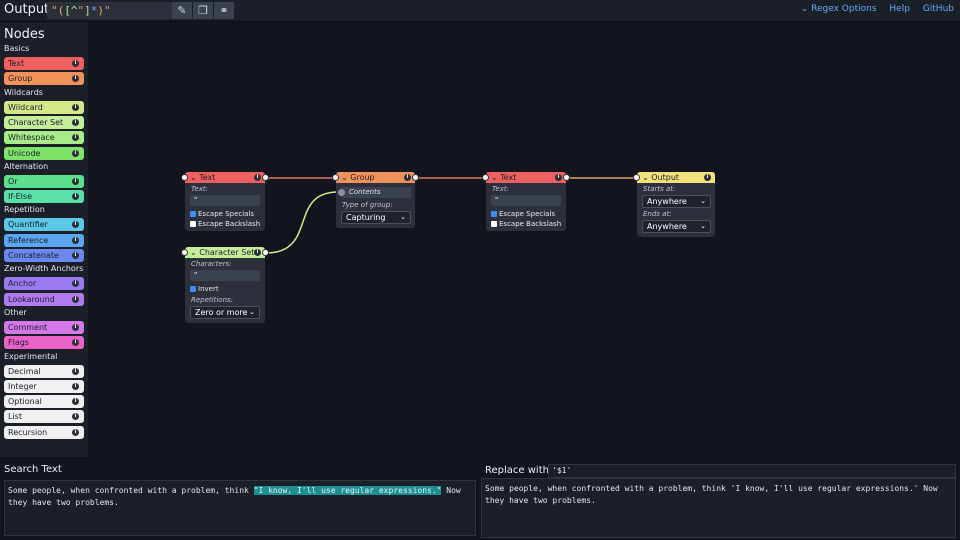 This screenshot has height=540, width=960. Describe the element at coordinates (44, 138) in the screenshot. I see `node-palette-item: Whitespace i` at that location.